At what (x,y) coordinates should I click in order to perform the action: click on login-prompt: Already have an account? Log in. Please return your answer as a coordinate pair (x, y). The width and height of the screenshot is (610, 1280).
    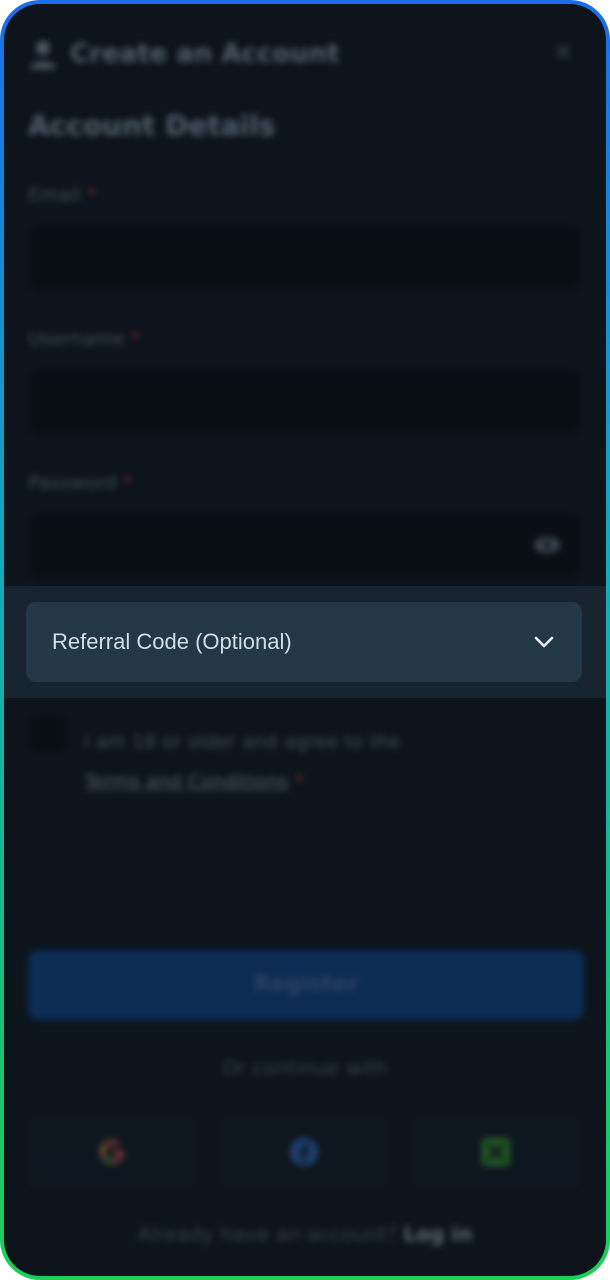
    Looking at the image, I should click on (305, 1234).